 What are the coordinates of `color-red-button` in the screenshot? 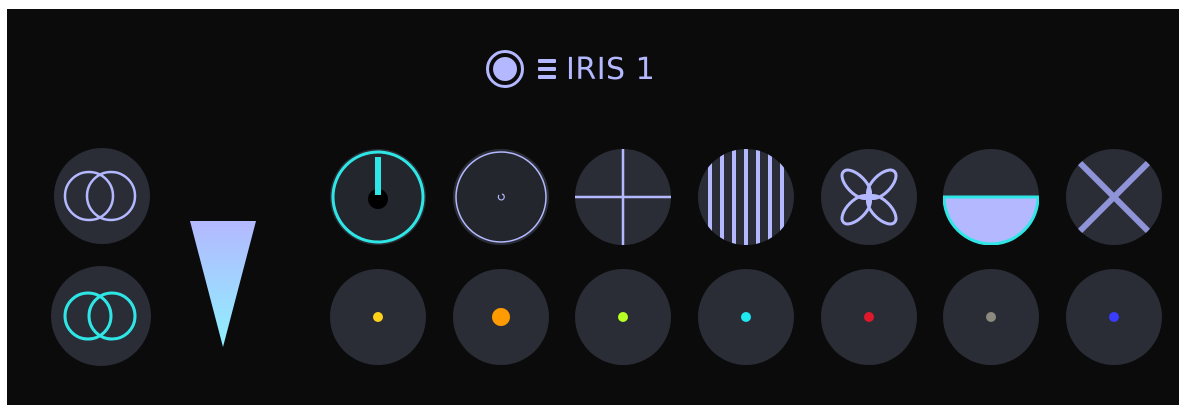 It's located at (869, 317).